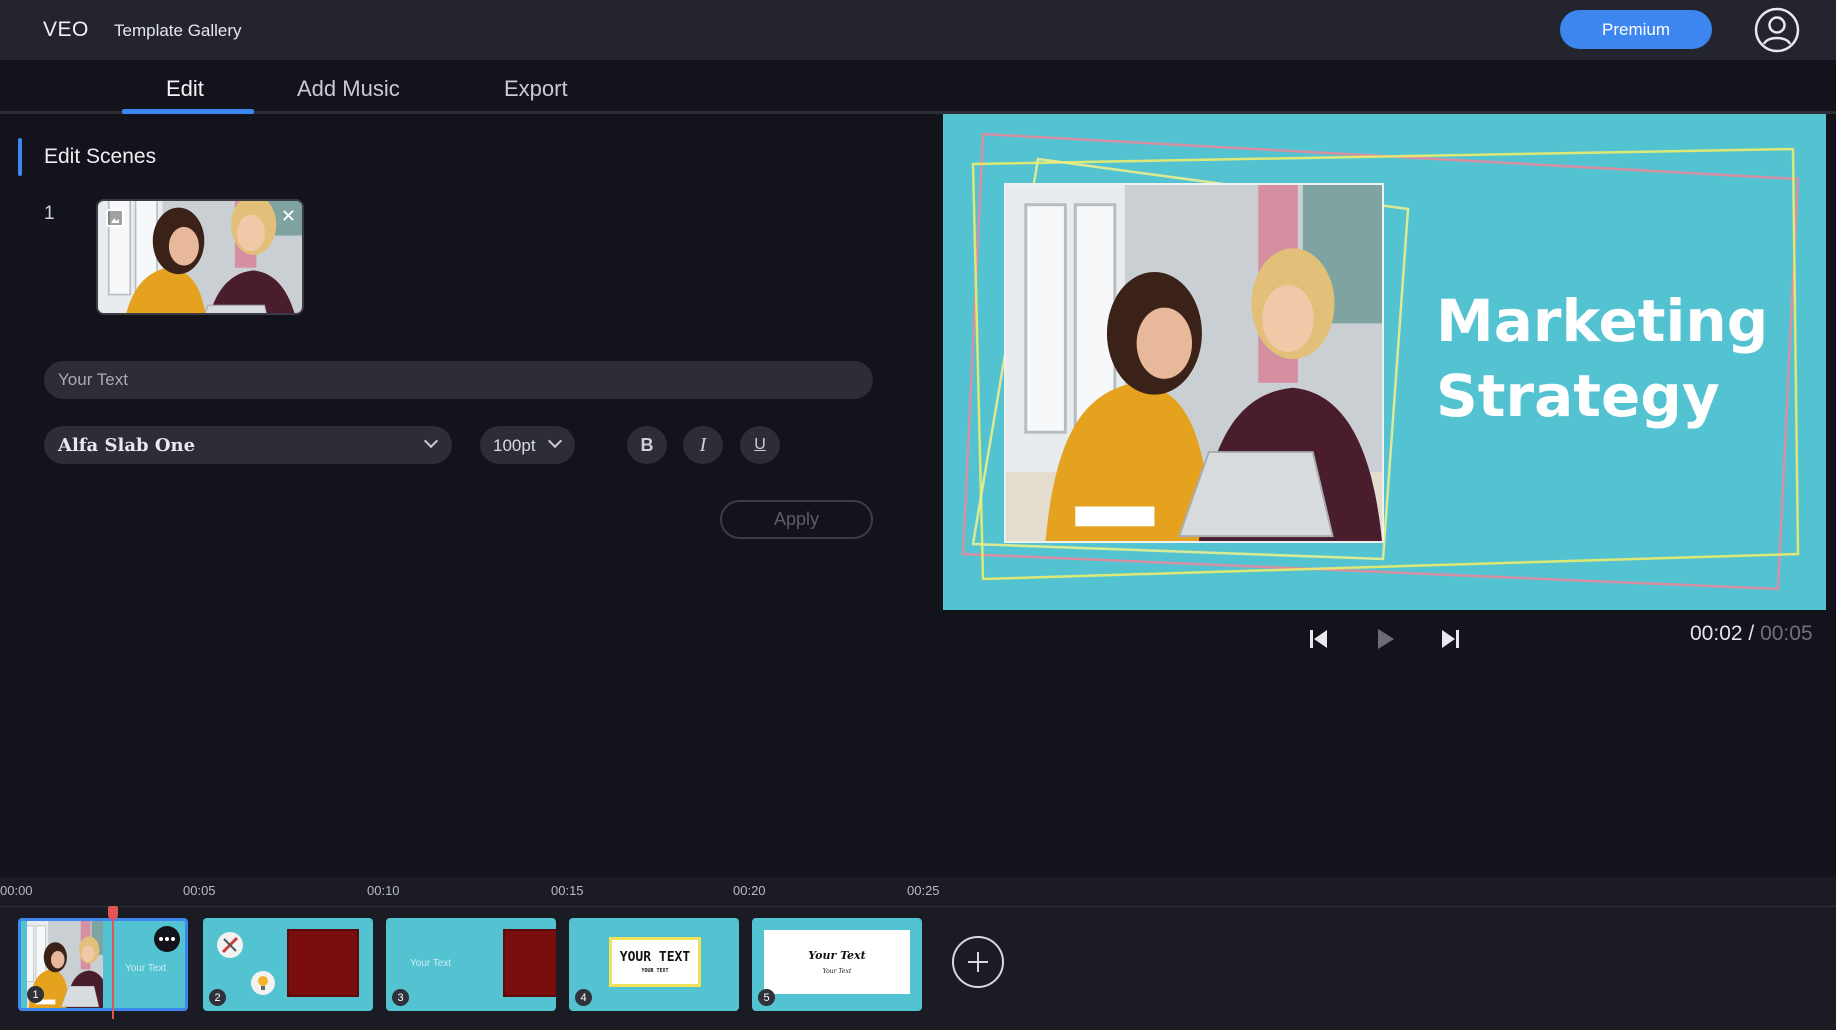  Describe the element at coordinates (1578, 396) in the screenshot. I see `preview-title-line-2: Strategy` at that location.